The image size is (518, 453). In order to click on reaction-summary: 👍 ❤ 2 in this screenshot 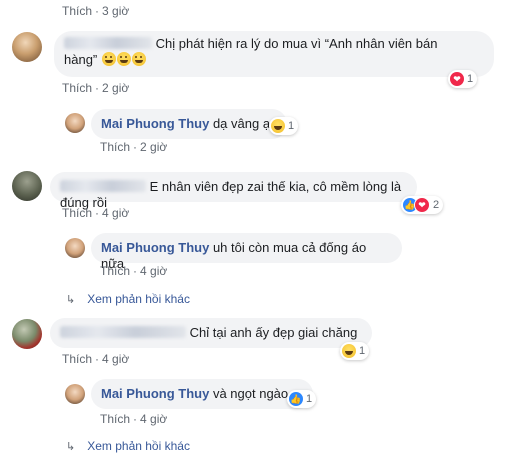, I will do `click(422, 205)`.